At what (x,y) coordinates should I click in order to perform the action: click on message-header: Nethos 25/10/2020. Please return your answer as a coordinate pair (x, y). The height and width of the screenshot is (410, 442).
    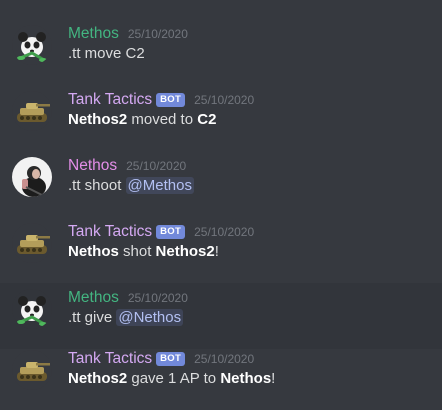
    Looking at the image, I should click on (127, 166).